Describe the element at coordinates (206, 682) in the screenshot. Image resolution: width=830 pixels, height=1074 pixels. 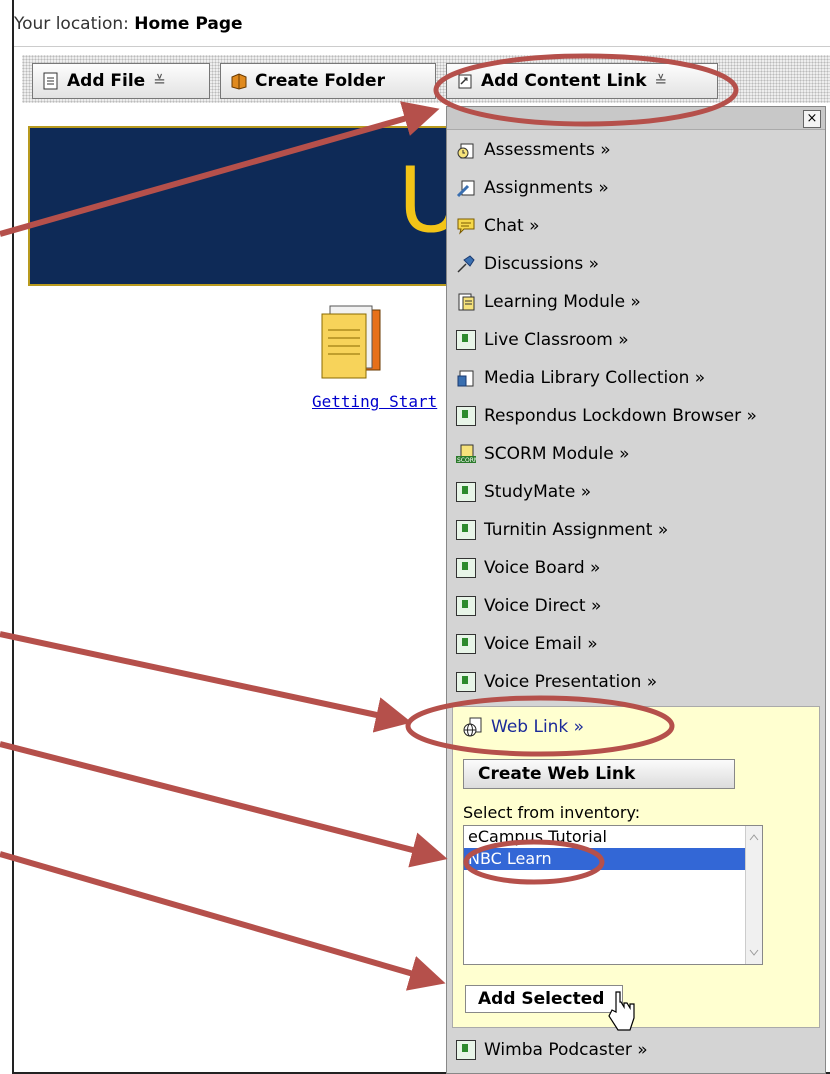
I see `arrow-to-web-link` at that location.